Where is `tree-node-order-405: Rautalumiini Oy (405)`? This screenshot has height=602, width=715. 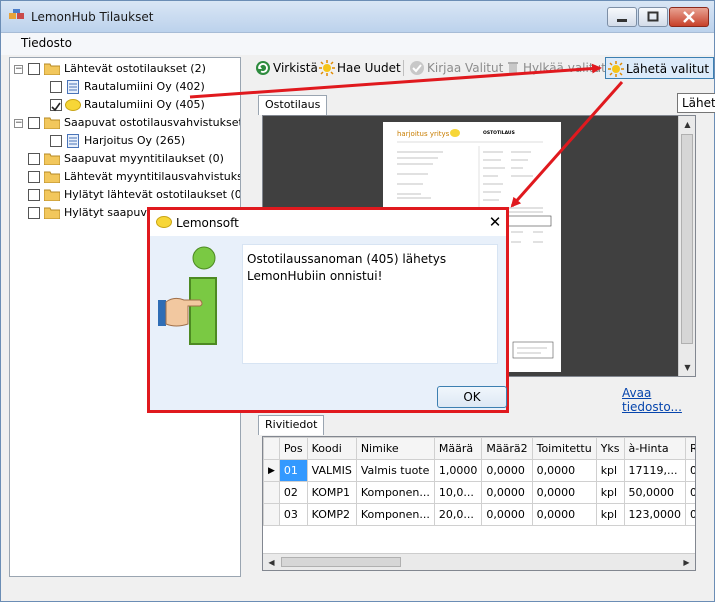 tree-node-order-405: Rautalumiini Oy (405) is located at coordinates (145, 105).